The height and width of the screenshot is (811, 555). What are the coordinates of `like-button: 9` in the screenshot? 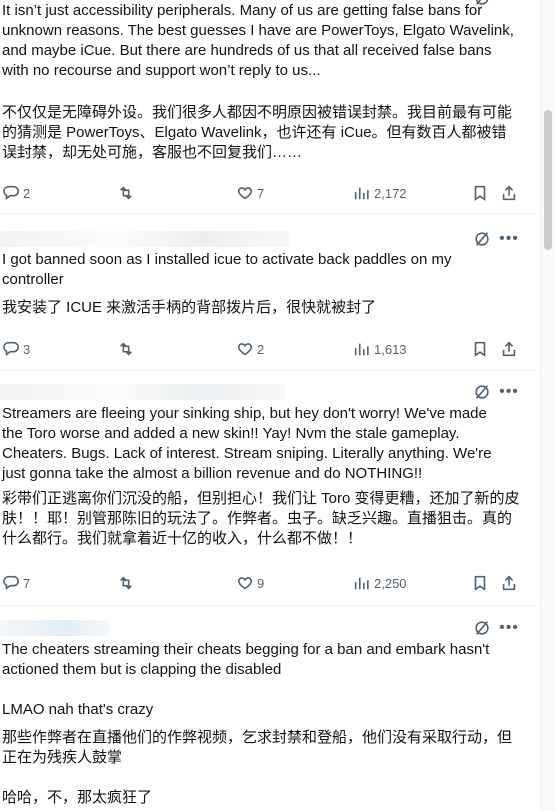 It's located at (250, 583).